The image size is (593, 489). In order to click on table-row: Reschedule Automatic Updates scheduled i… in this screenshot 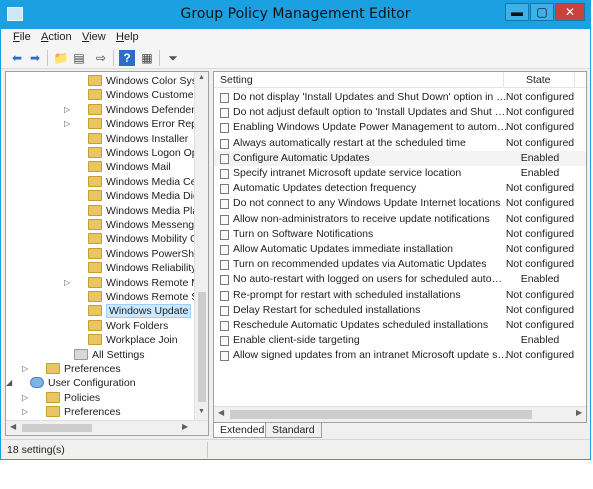, I will do `click(400, 325)`.